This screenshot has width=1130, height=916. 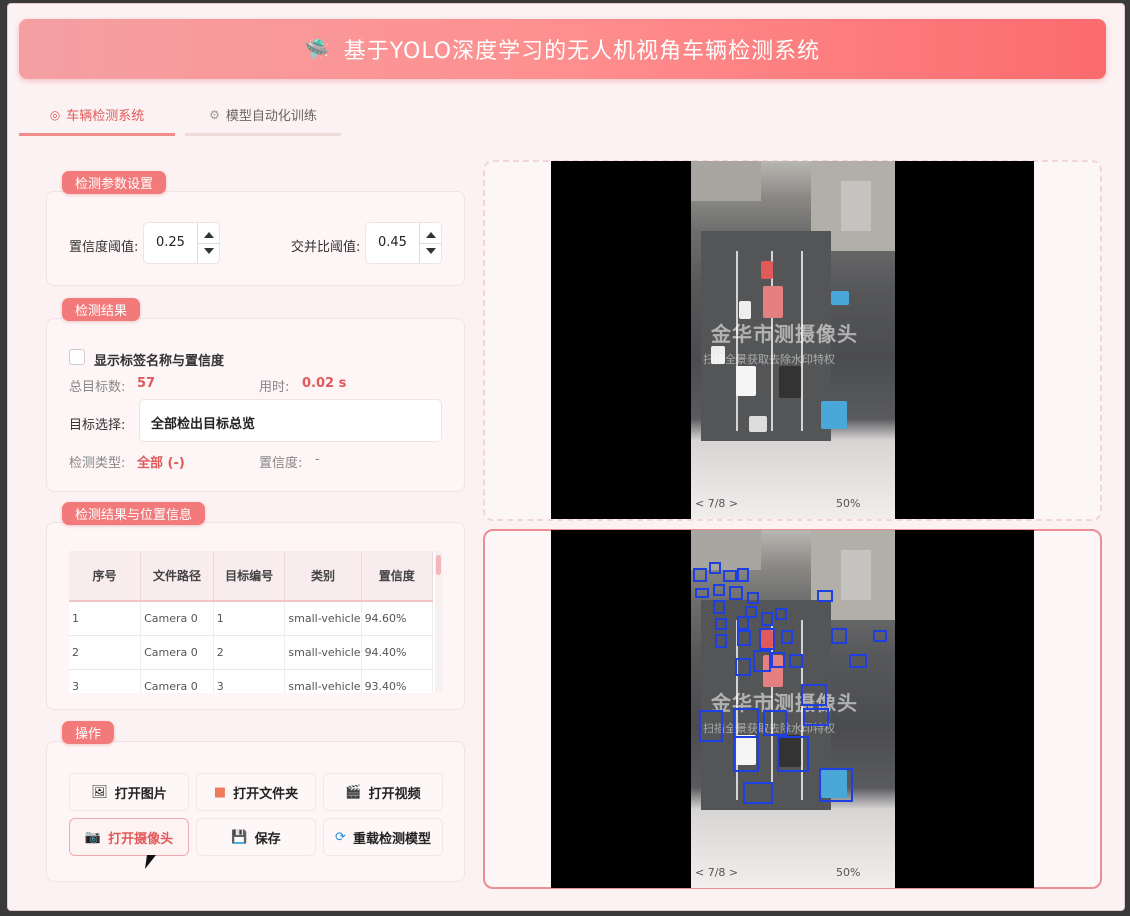 I want to click on target-select-dropdown: 全部检出目标总览, so click(x=290, y=420).